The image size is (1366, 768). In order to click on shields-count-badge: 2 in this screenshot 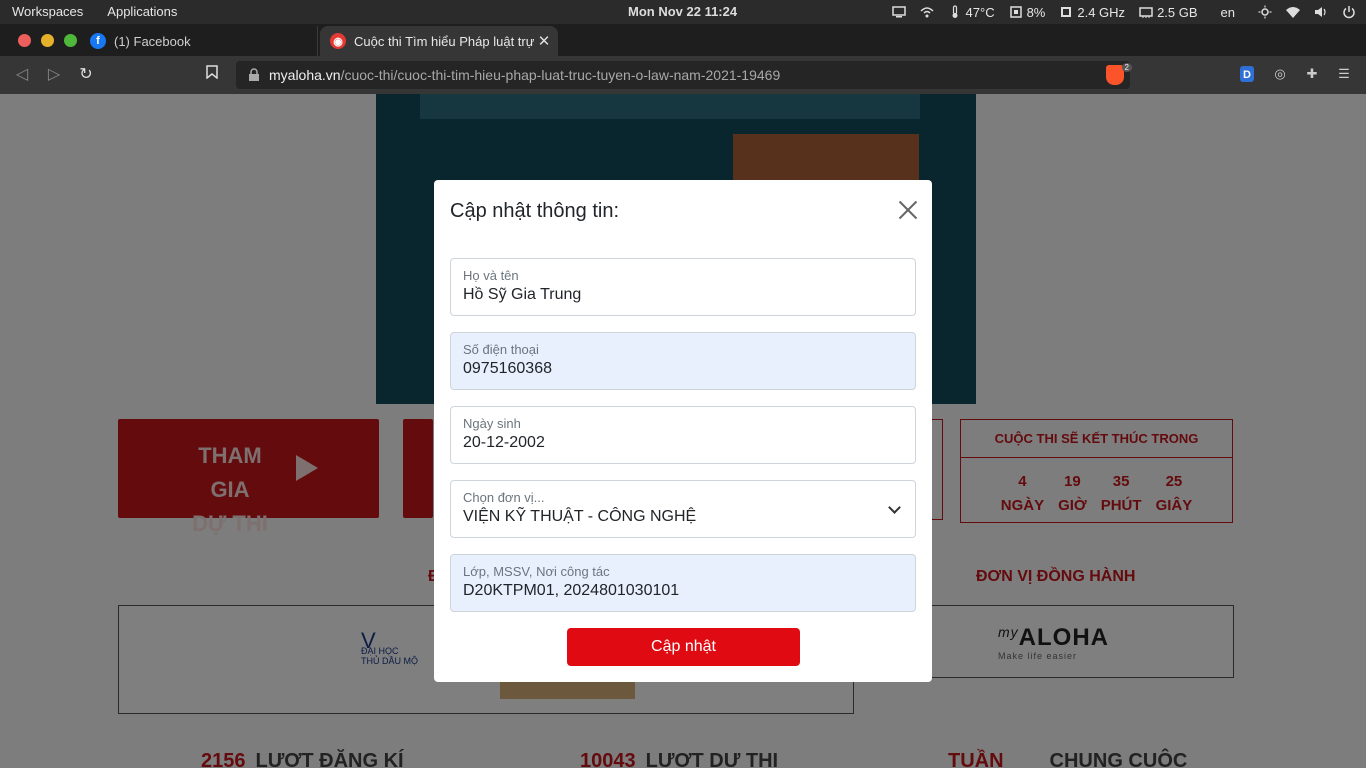, I will do `click(1126, 67)`.